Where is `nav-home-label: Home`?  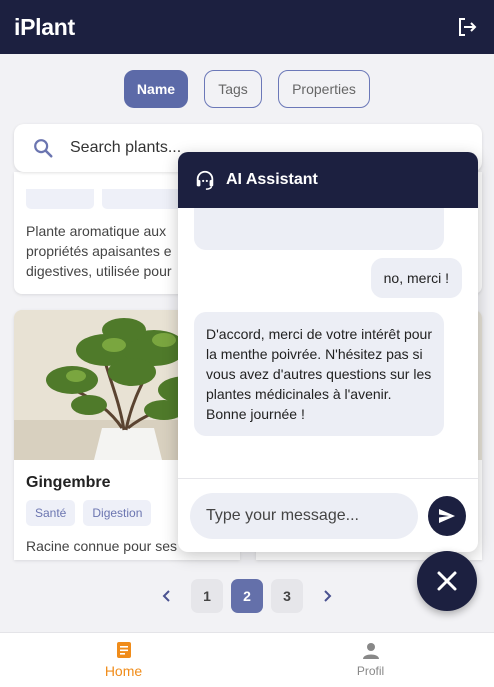
nav-home-label: Home is located at coordinates (123, 671).